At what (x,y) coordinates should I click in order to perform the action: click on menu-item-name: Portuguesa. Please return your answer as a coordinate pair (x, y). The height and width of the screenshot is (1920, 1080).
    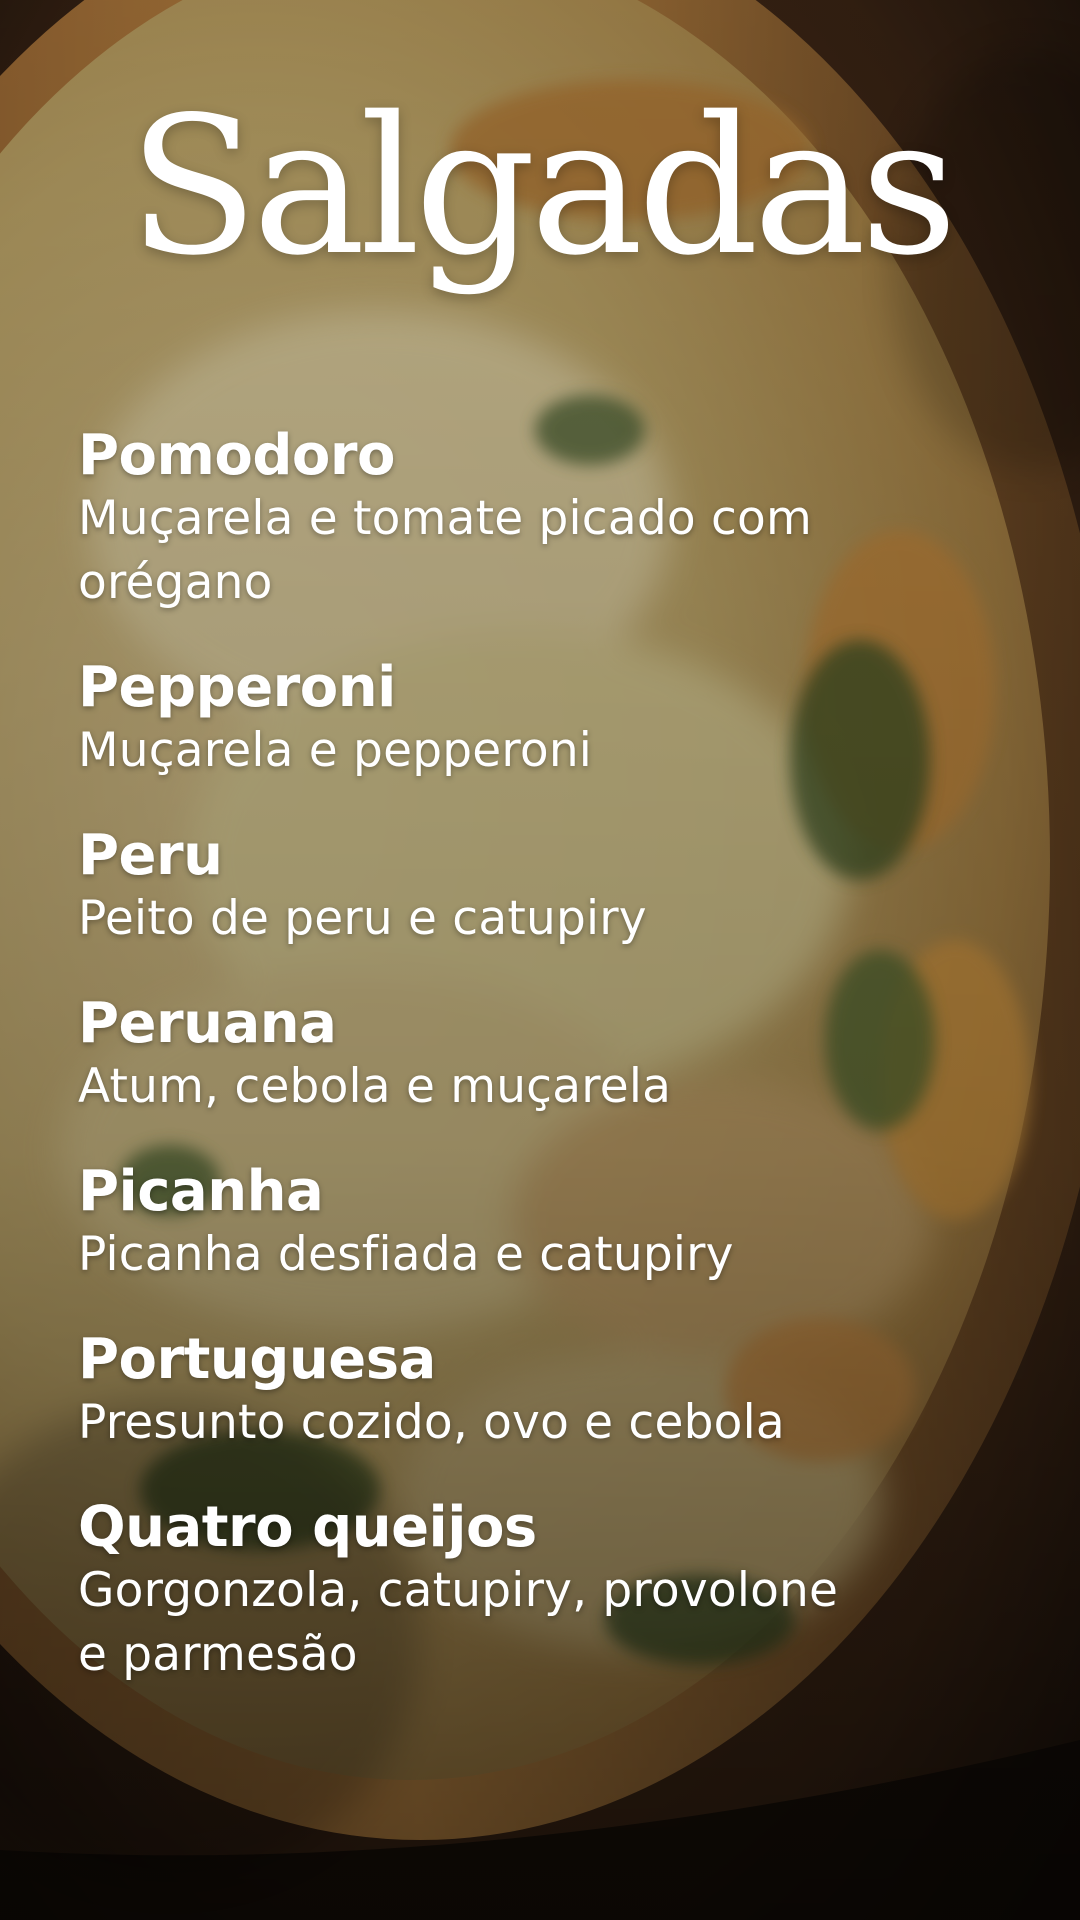
    Looking at the image, I should click on (257, 1359).